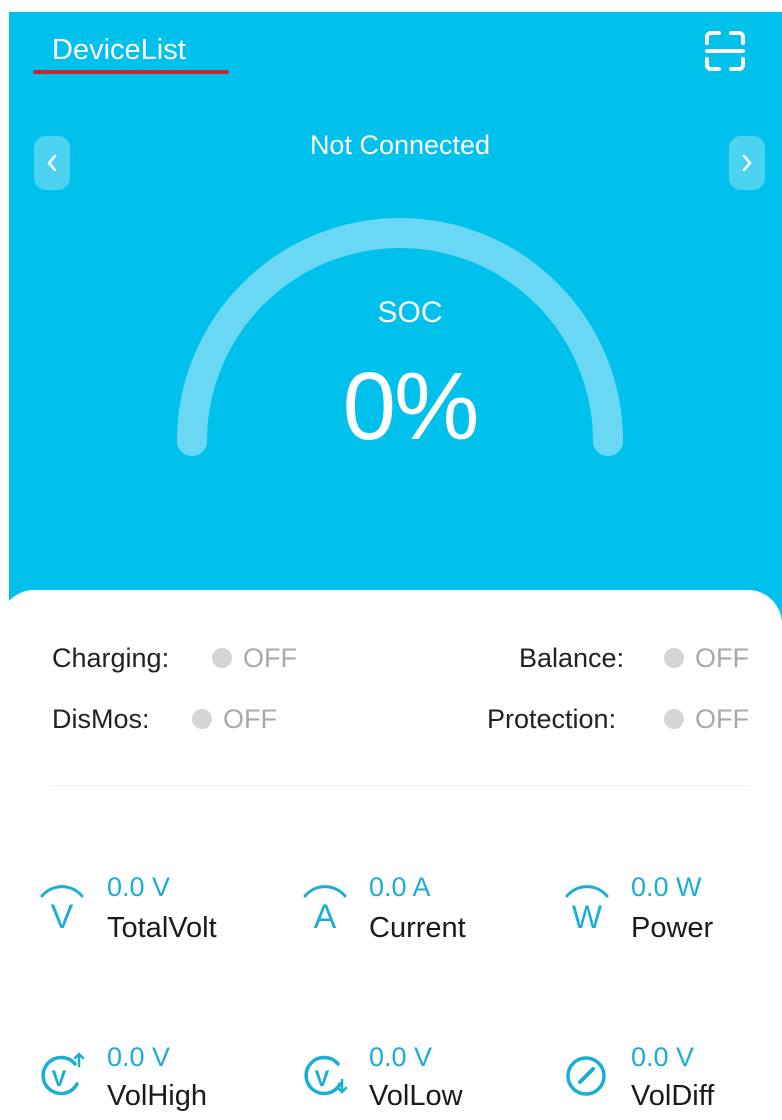 The image size is (782, 1120). Describe the element at coordinates (401, 1057) in the screenshot. I see `vol-low-value: 0.0 V` at that location.